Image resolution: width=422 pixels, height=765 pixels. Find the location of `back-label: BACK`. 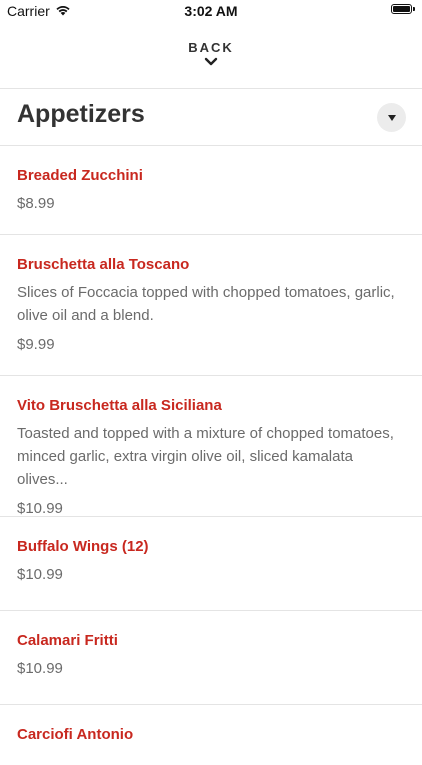

back-label: BACK is located at coordinates (211, 47).